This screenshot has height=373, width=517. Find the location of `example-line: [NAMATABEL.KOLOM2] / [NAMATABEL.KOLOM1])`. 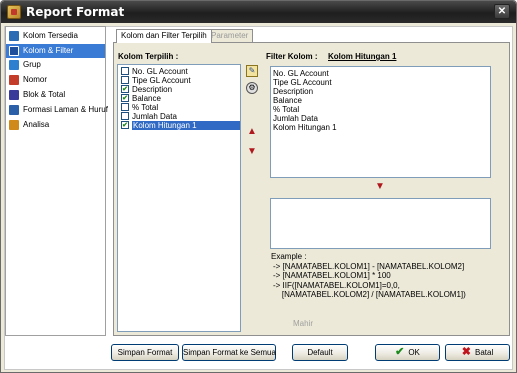

example-line: [NAMATABEL.KOLOM2] / [NAMATABEL.KOLOM1]) is located at coordinates (369, 295).